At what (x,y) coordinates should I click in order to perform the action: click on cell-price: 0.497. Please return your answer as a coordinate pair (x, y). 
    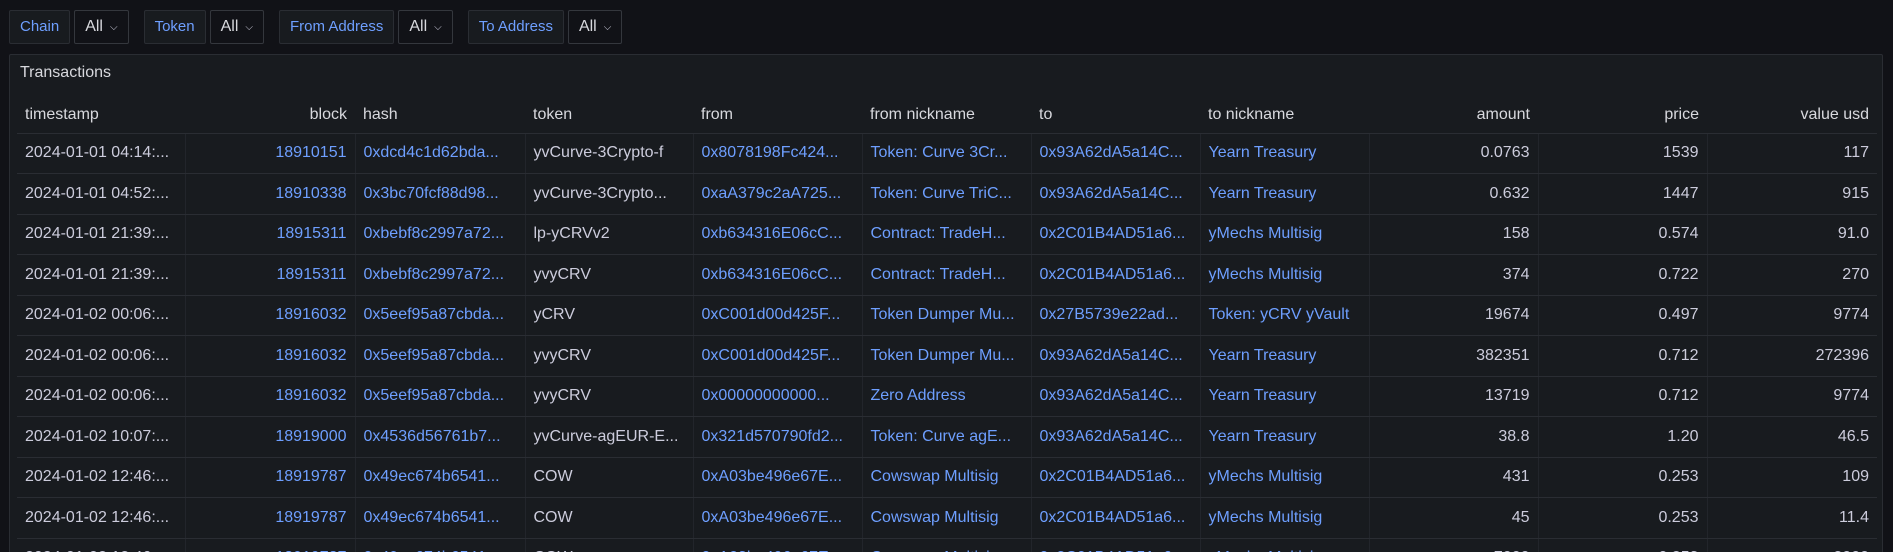
    Looking at the image, I should click on (1622, 315).